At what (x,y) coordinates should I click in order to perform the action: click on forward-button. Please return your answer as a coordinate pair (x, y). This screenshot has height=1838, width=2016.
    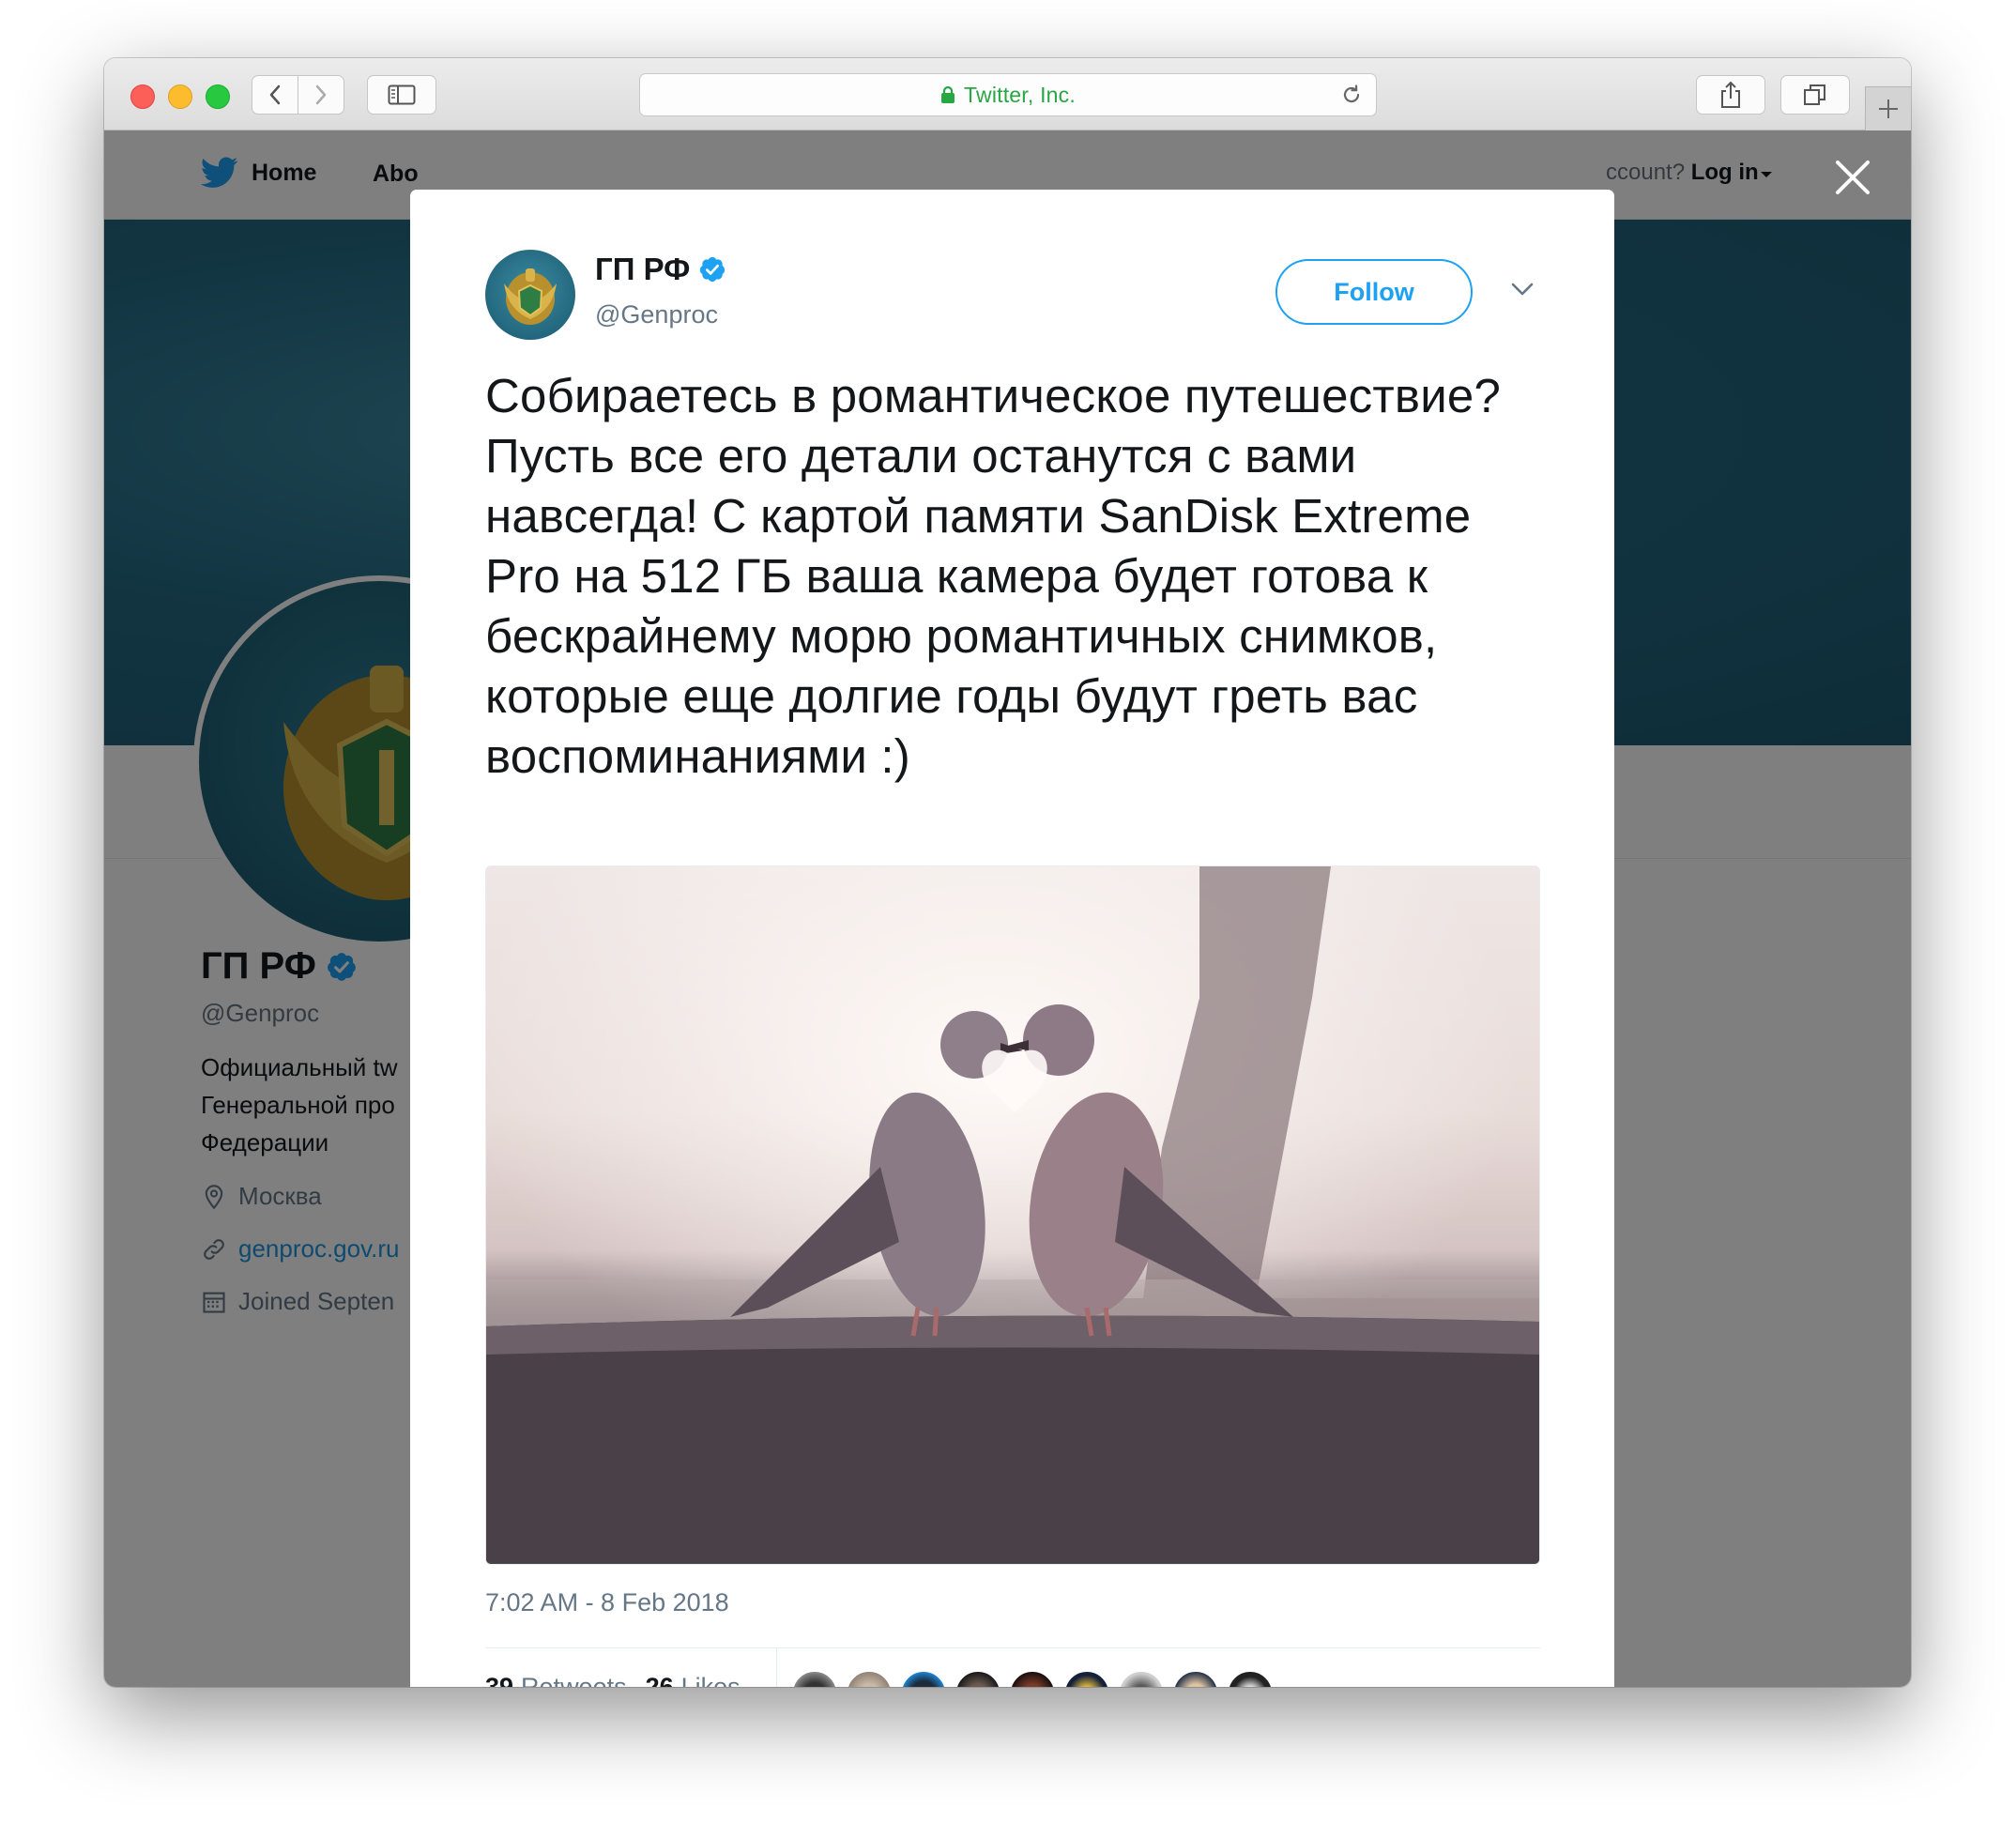
    Looking at the image, I should click on (321, 95).